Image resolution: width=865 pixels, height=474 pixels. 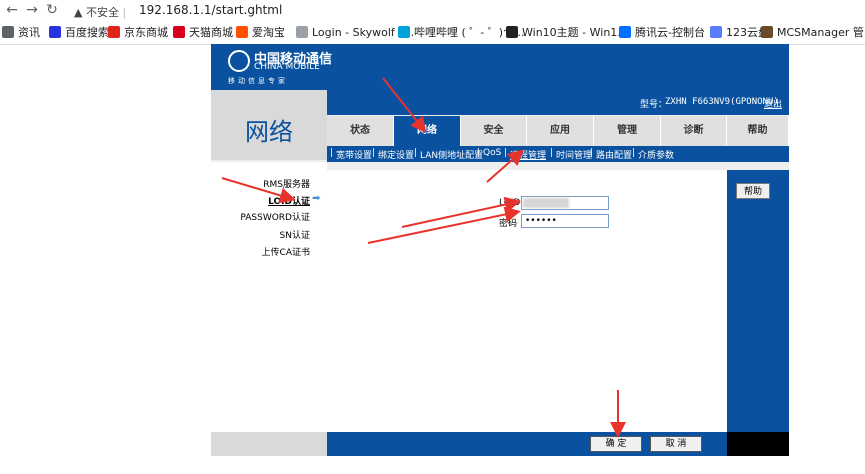 I want to click on left-menu-item: SN认证, so click(x=255, y=234).